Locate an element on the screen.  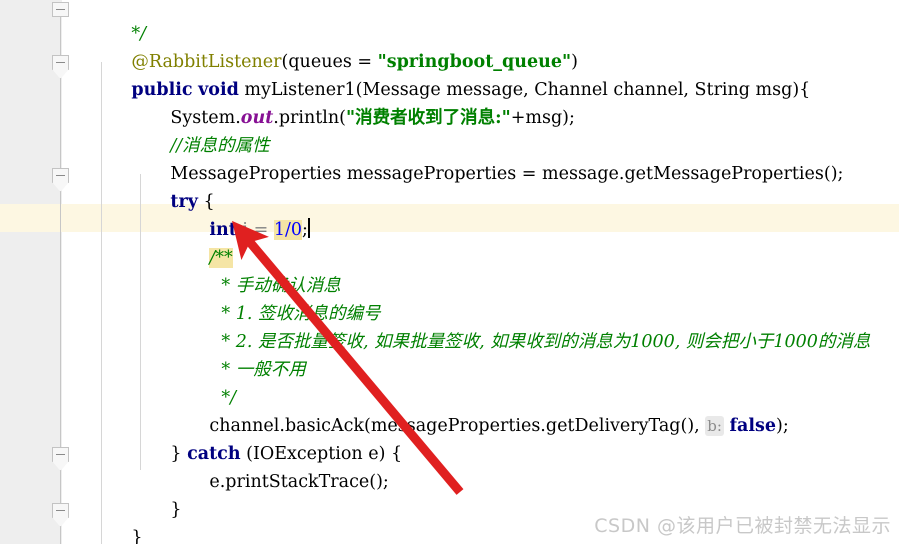
watermark-text: CSDN @该用户已被封禁无法显示 is located at coordinates (742, 526).